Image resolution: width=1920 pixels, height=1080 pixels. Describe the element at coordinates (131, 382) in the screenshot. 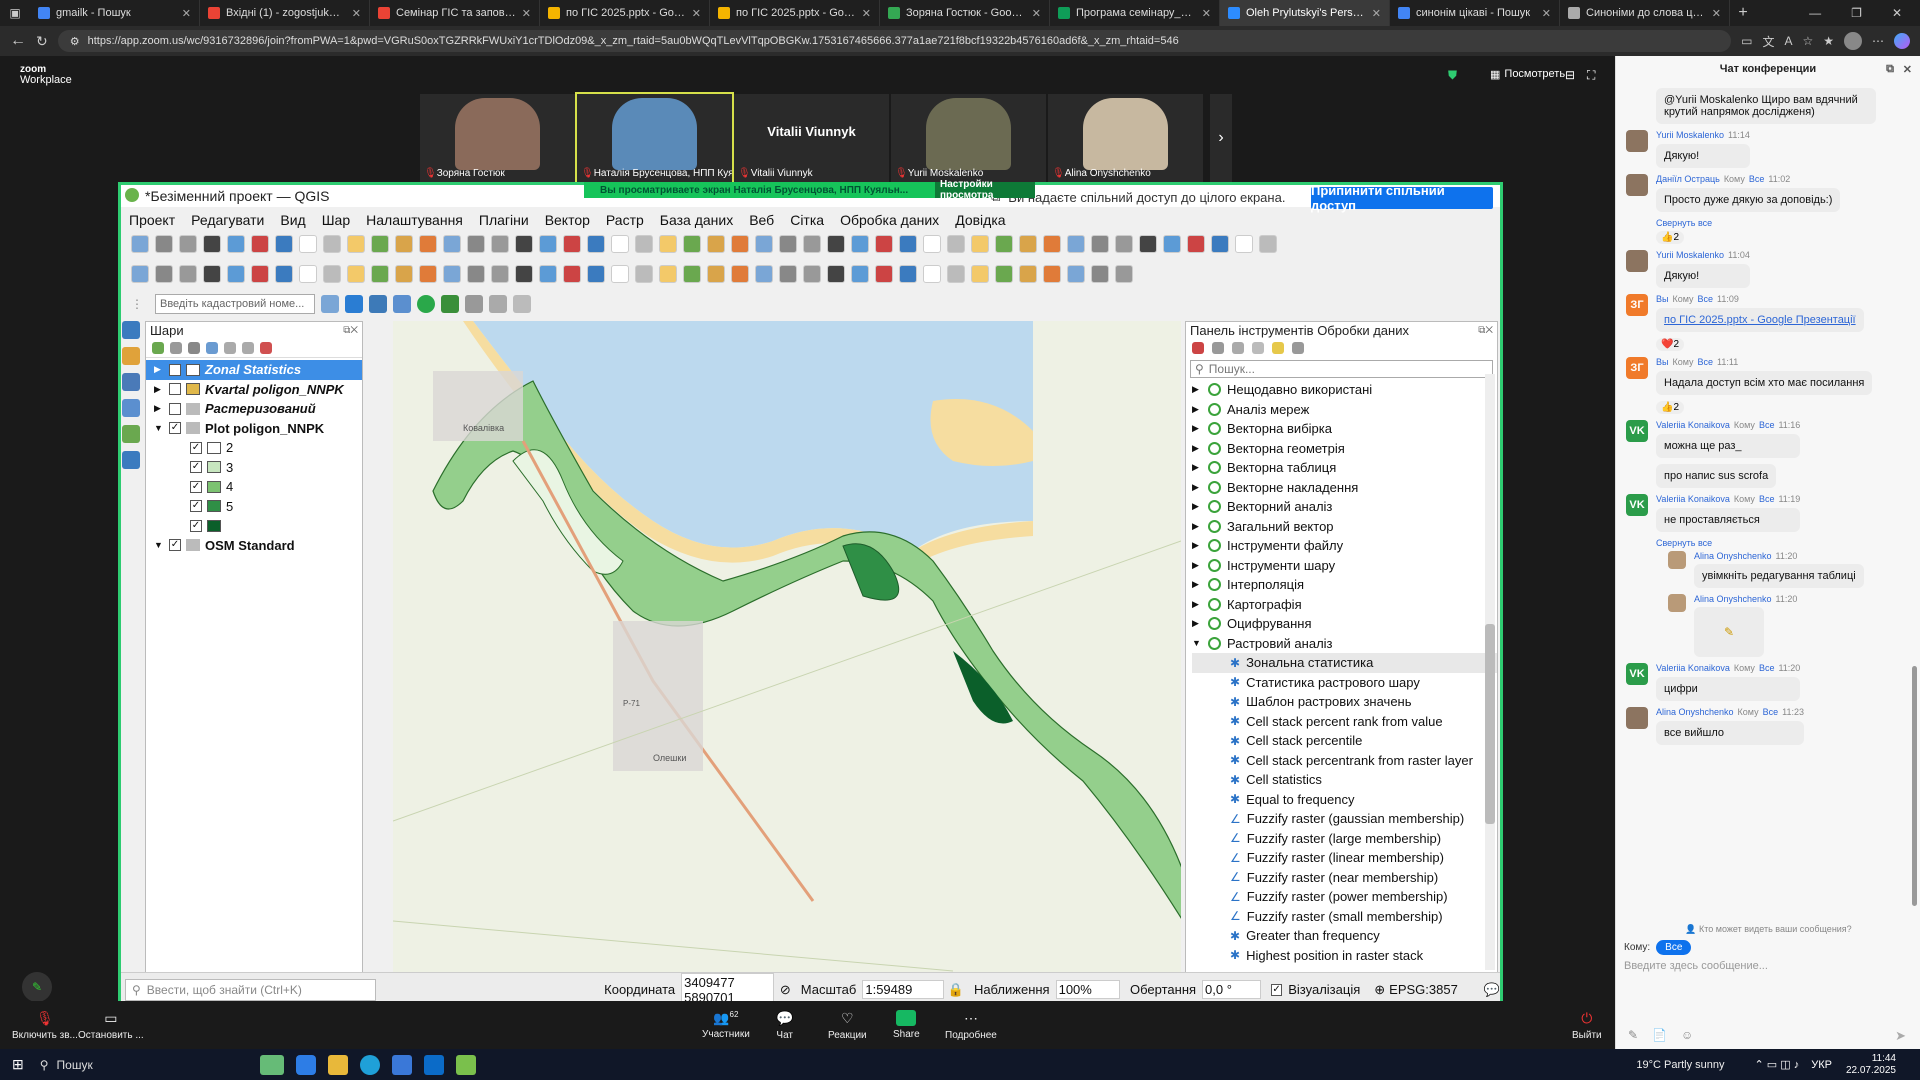

I see `add-layer-icon` at that location.